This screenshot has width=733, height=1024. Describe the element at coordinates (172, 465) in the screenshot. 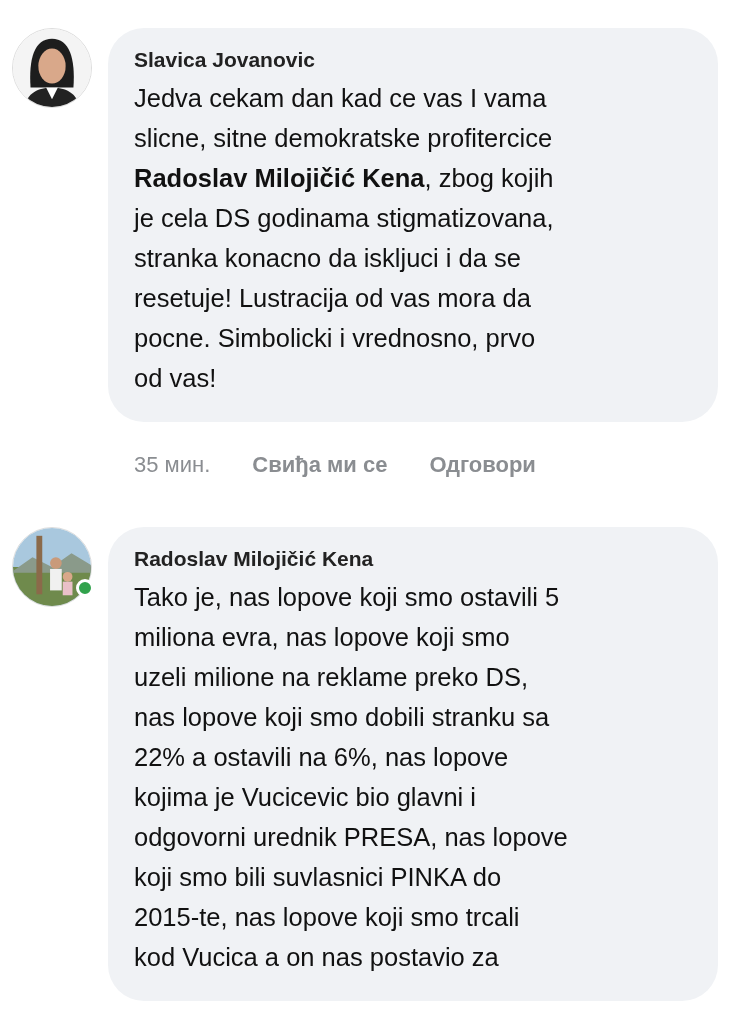

I see `comment-time: 35 мин.` at that location.